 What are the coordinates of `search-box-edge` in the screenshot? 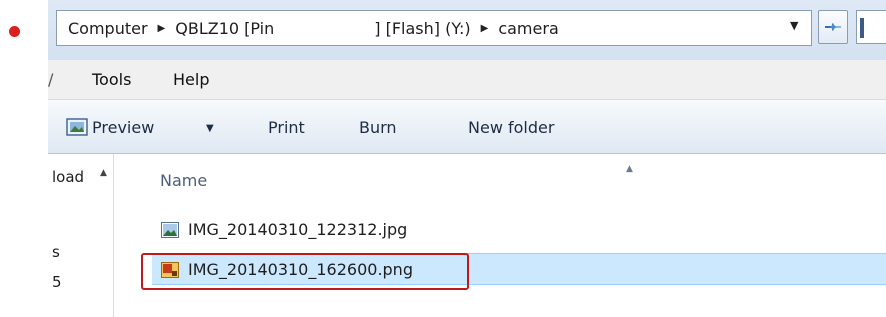 It's located at (871, 27).